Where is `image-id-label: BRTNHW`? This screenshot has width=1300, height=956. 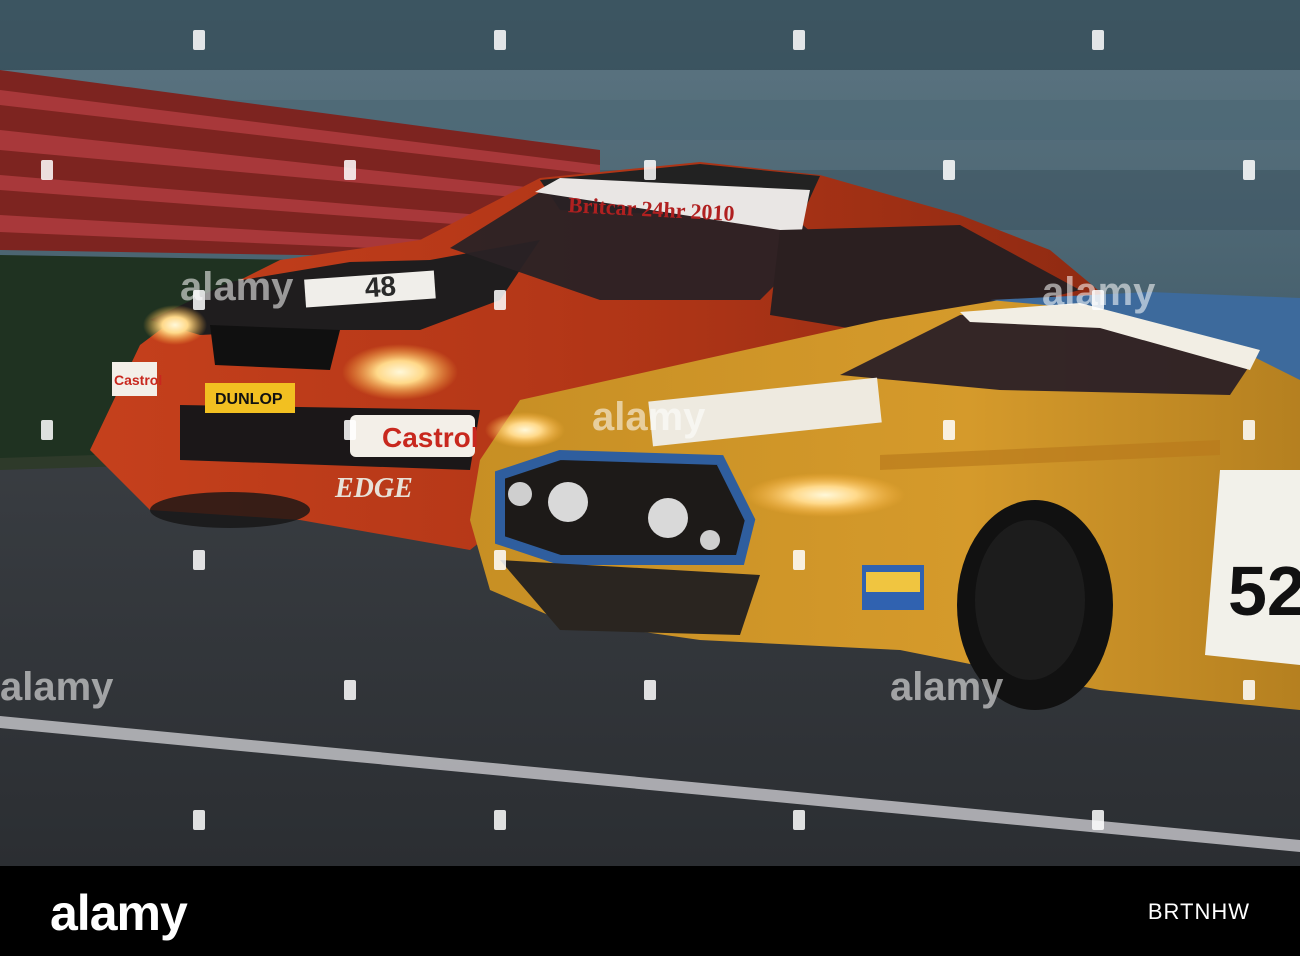 image-id-label: BRTNHW is located at coordinates (1198, 911).